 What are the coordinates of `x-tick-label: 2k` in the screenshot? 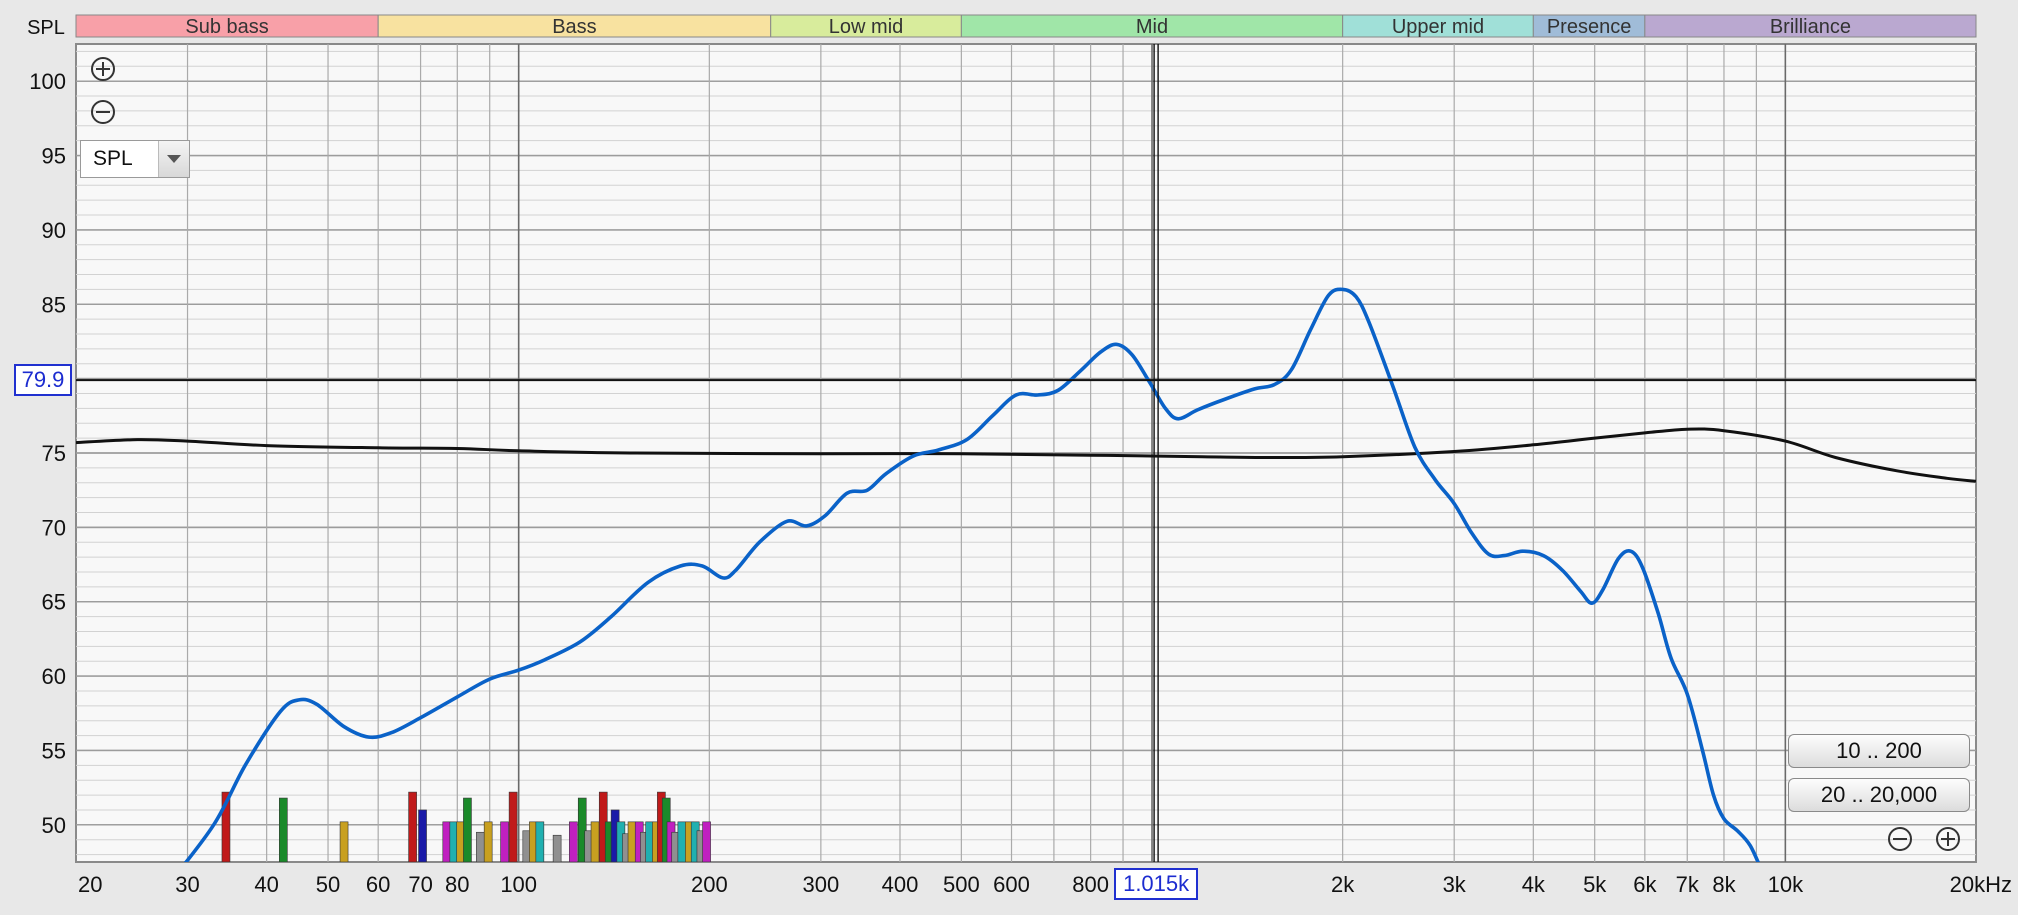 It's located at (1343, 884).